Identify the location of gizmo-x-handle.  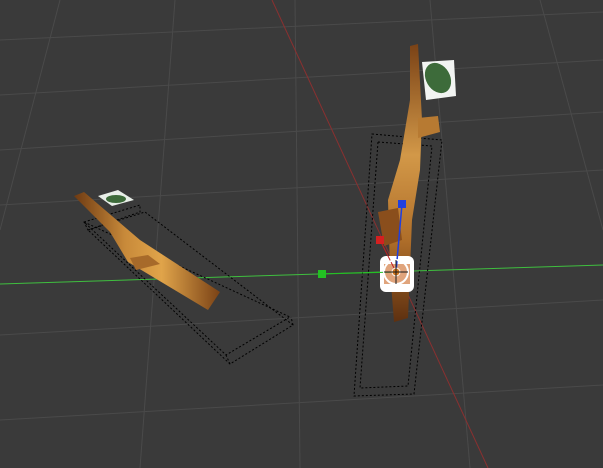
(380, 240).